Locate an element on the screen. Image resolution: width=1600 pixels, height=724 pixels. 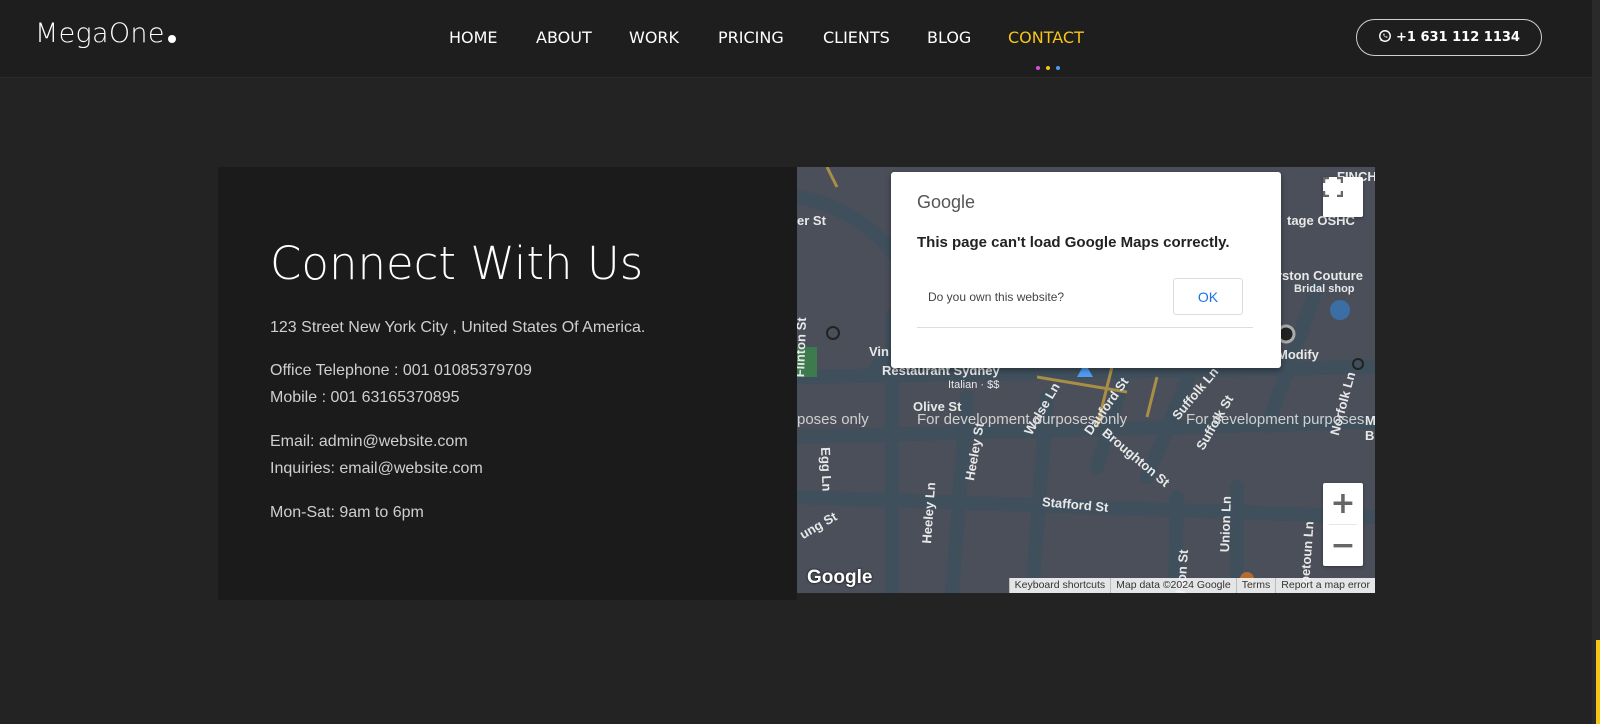
map-dev-watermark: For development purposes only is located at coordinates (1022, 419).